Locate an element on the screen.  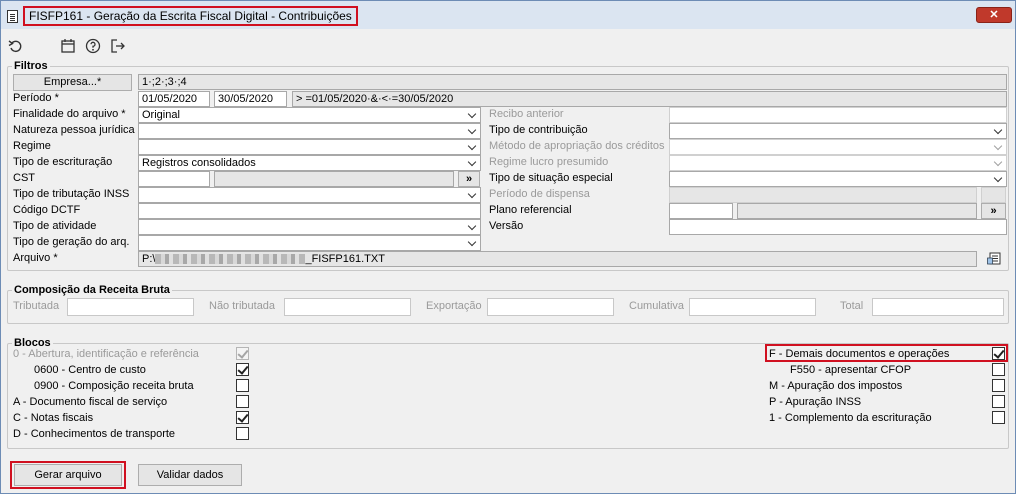
tipo-tributacao-select is located at coordinates (309, 195).